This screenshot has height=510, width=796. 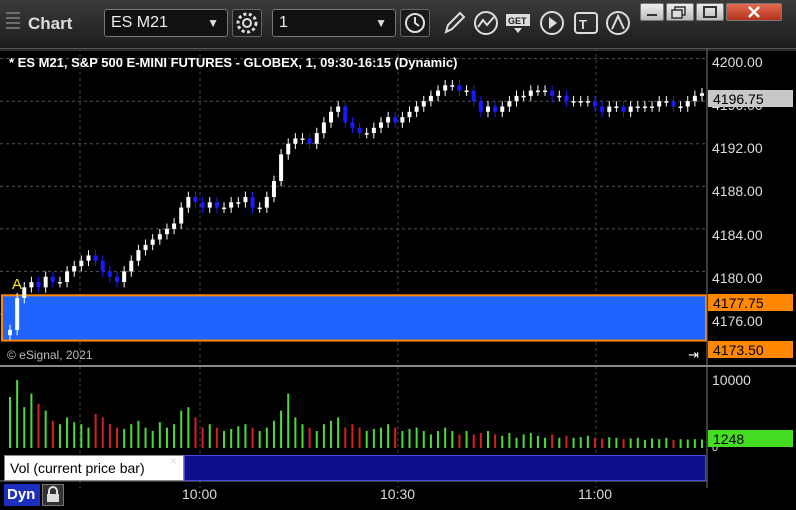 I want to click on drag-grip-icon, so click(x=13, y=22).